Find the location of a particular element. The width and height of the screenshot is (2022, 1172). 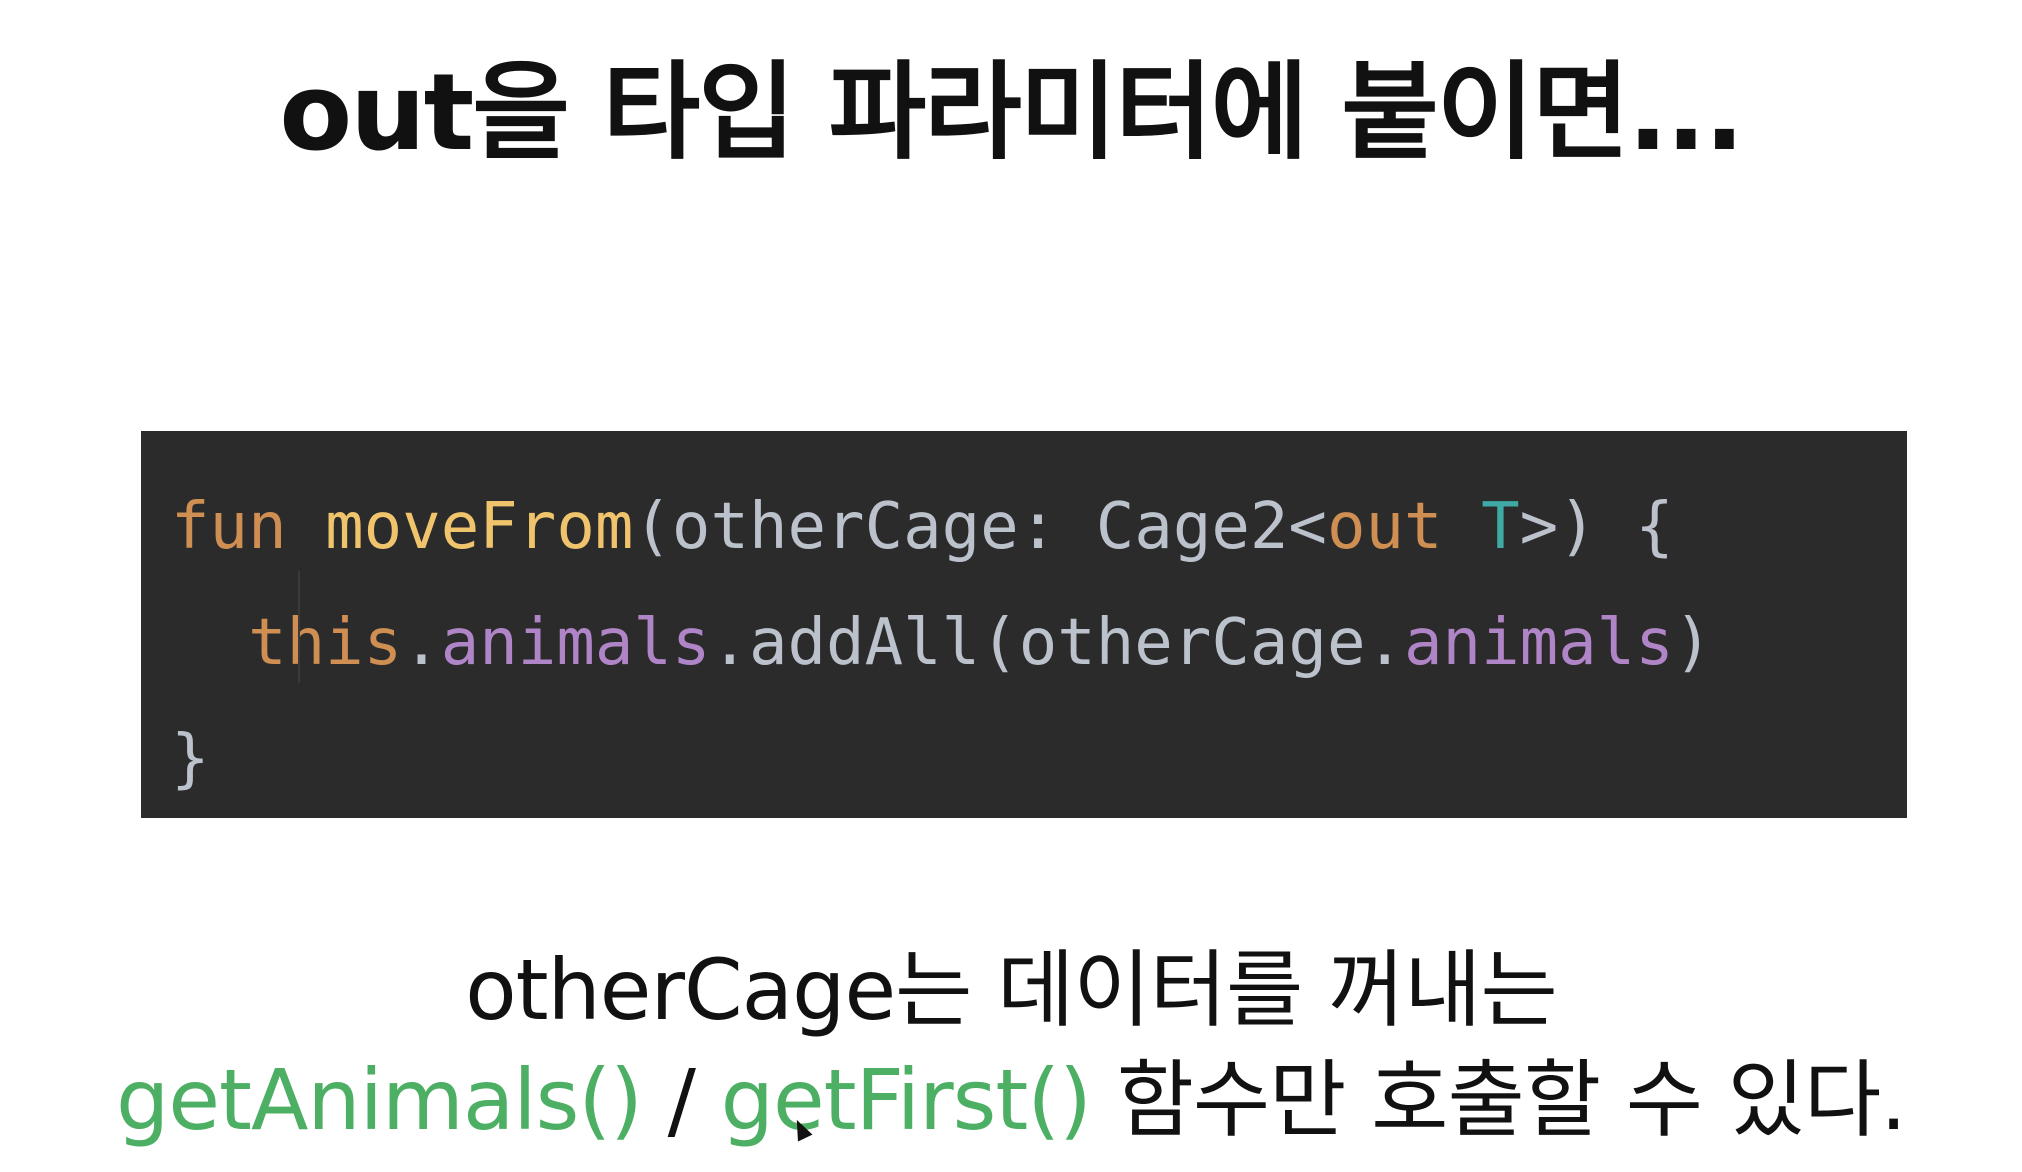

code-line-3: } is located at coordinates (1039, 759).